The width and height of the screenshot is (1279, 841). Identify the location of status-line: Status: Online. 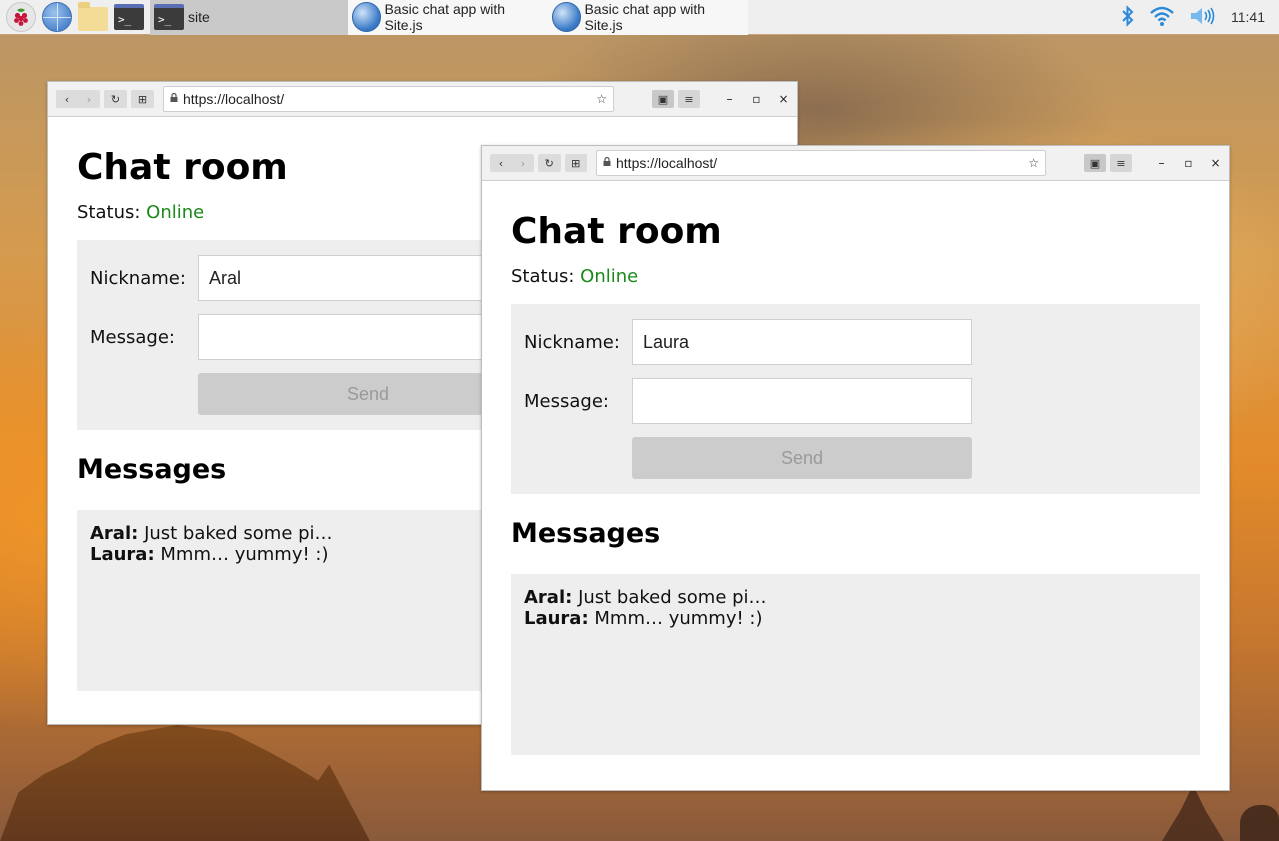
(855, 276).